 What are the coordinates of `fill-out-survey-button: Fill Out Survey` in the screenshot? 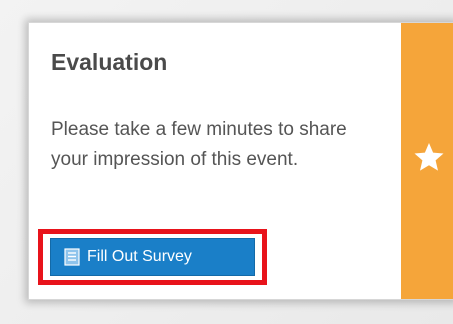 It's located at (152, 257).